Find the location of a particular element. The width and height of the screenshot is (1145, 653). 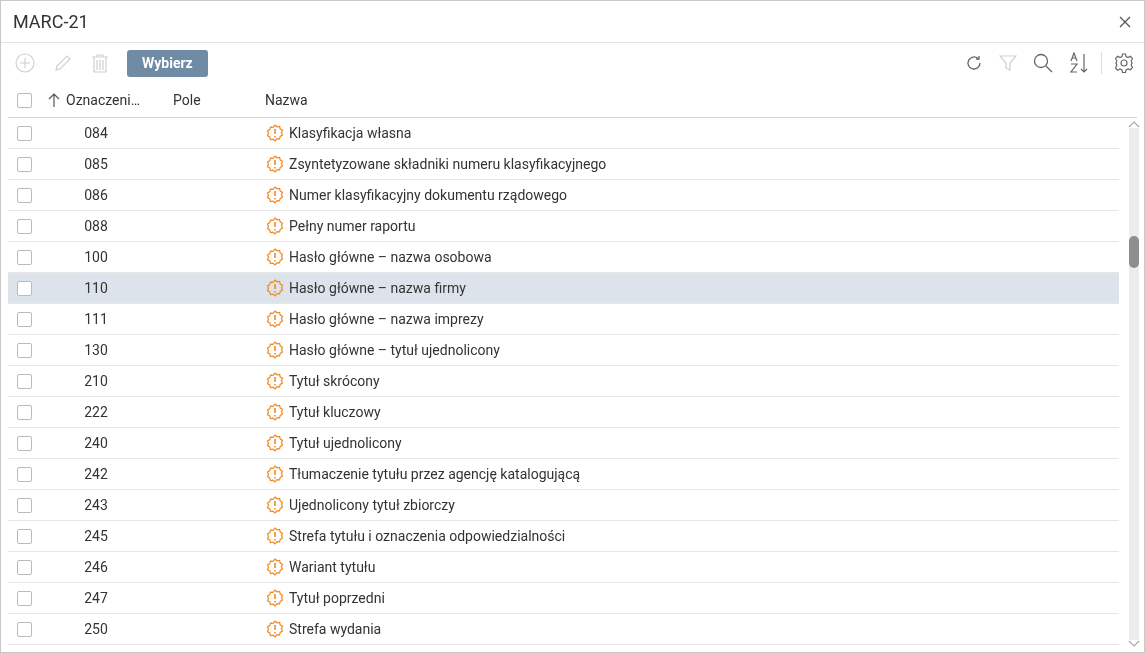

field-name: Wariant tytułu is located at coordinates (332, 567).